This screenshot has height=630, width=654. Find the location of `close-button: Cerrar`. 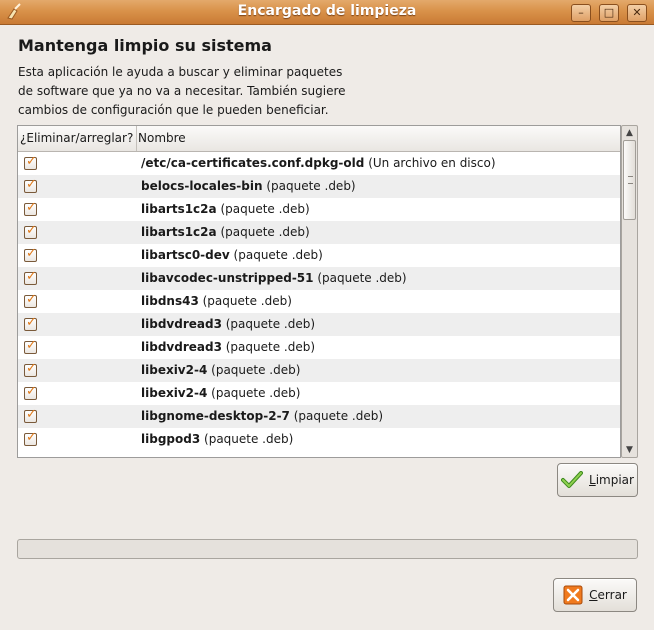

close-button: Cerrar is located at coordinates (595, 595).